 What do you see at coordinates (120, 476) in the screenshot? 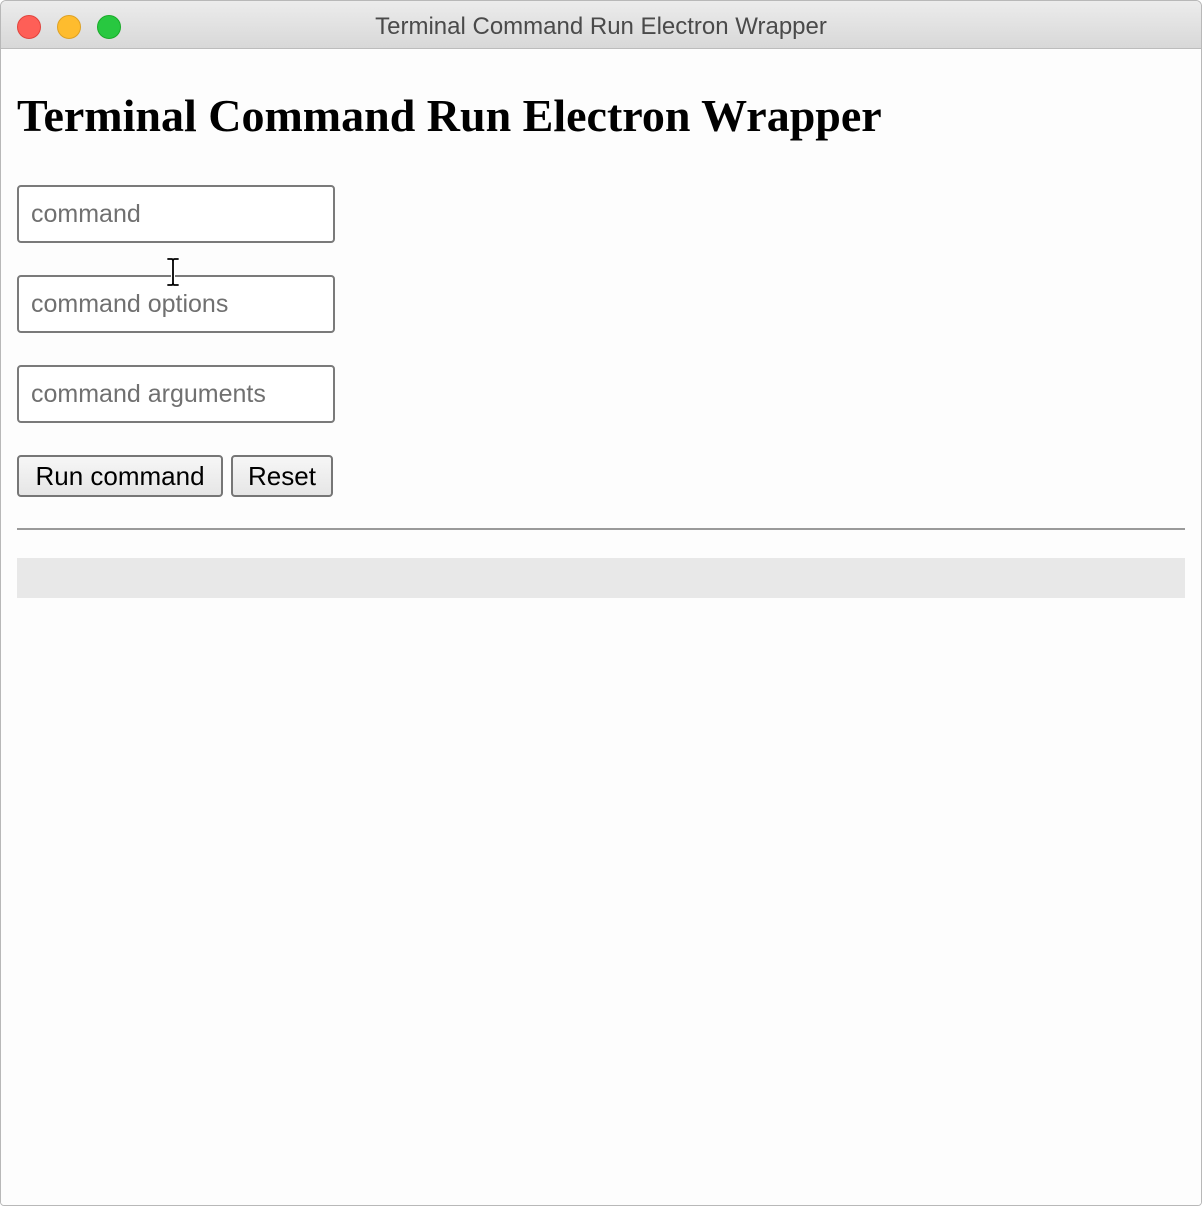
I see `run-command-button: Run command` at bounding box center [120, 476].